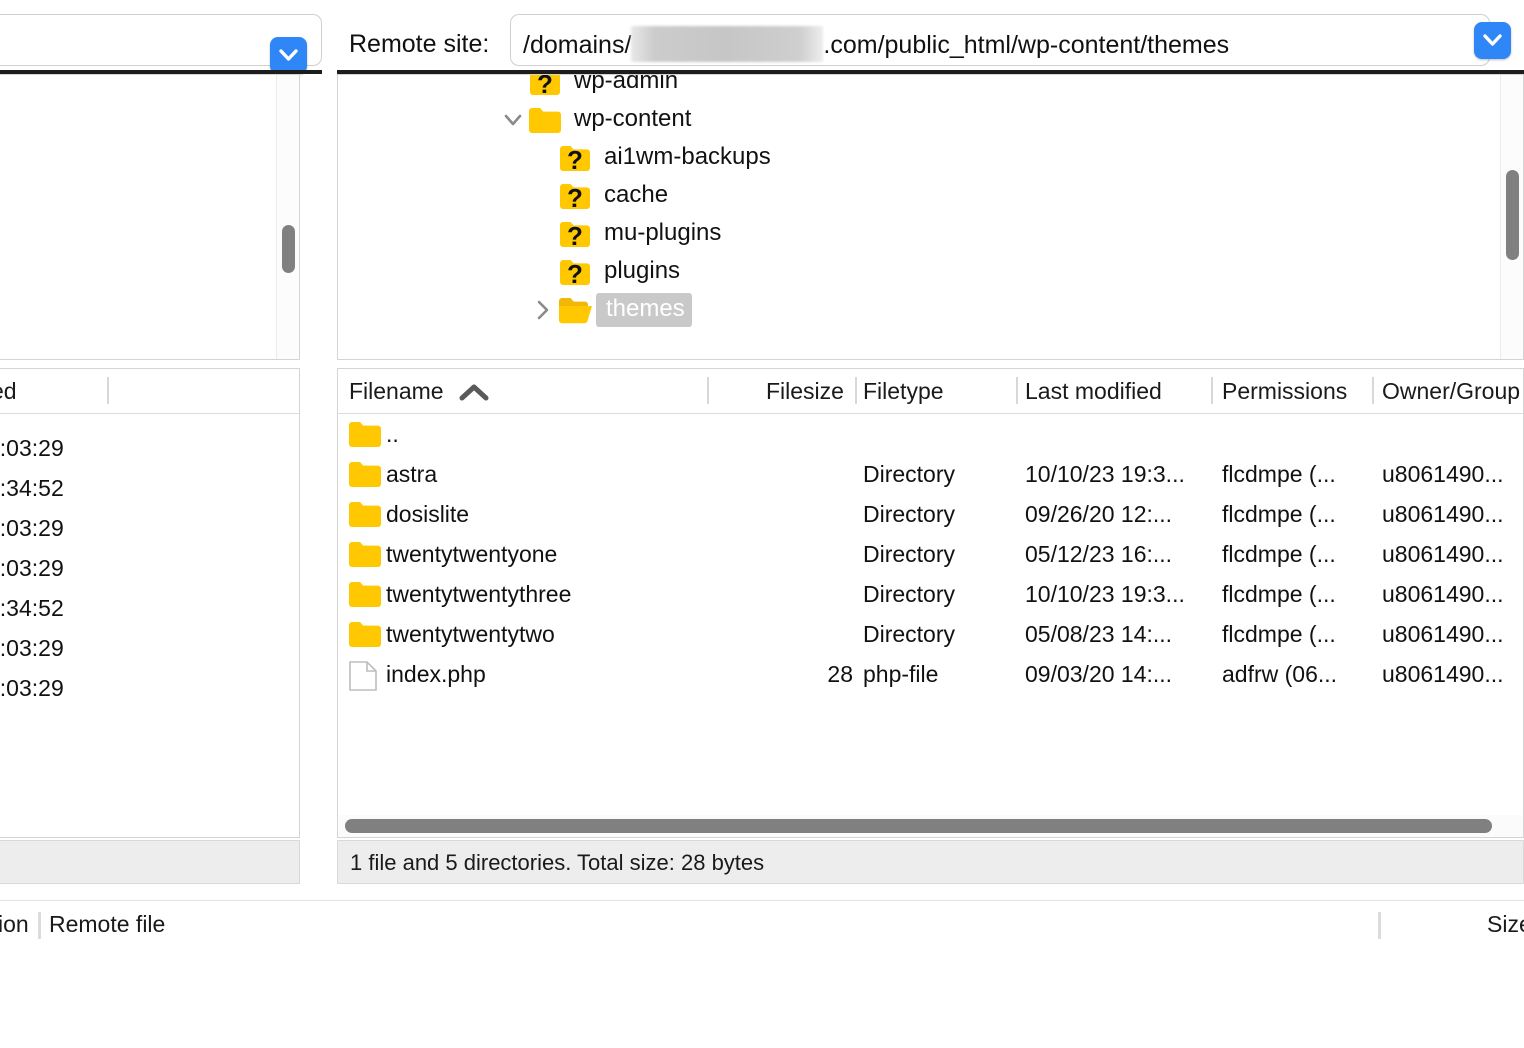 The image size is (1524, 1048). I want to click on cell-filename: index.php, so click(436, 674).